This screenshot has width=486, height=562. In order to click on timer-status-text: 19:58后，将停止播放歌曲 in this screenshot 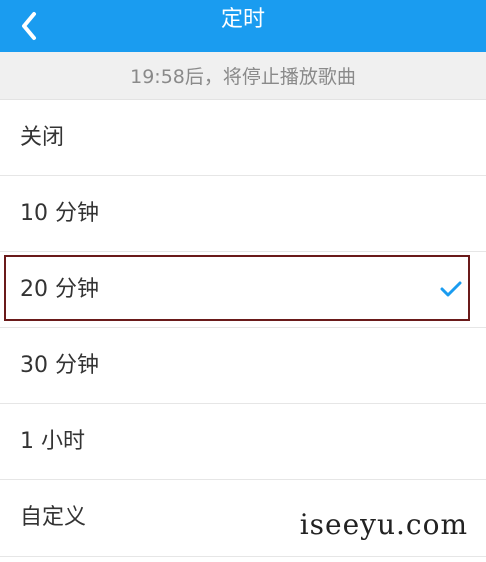, I will do `click(243, 77)`.